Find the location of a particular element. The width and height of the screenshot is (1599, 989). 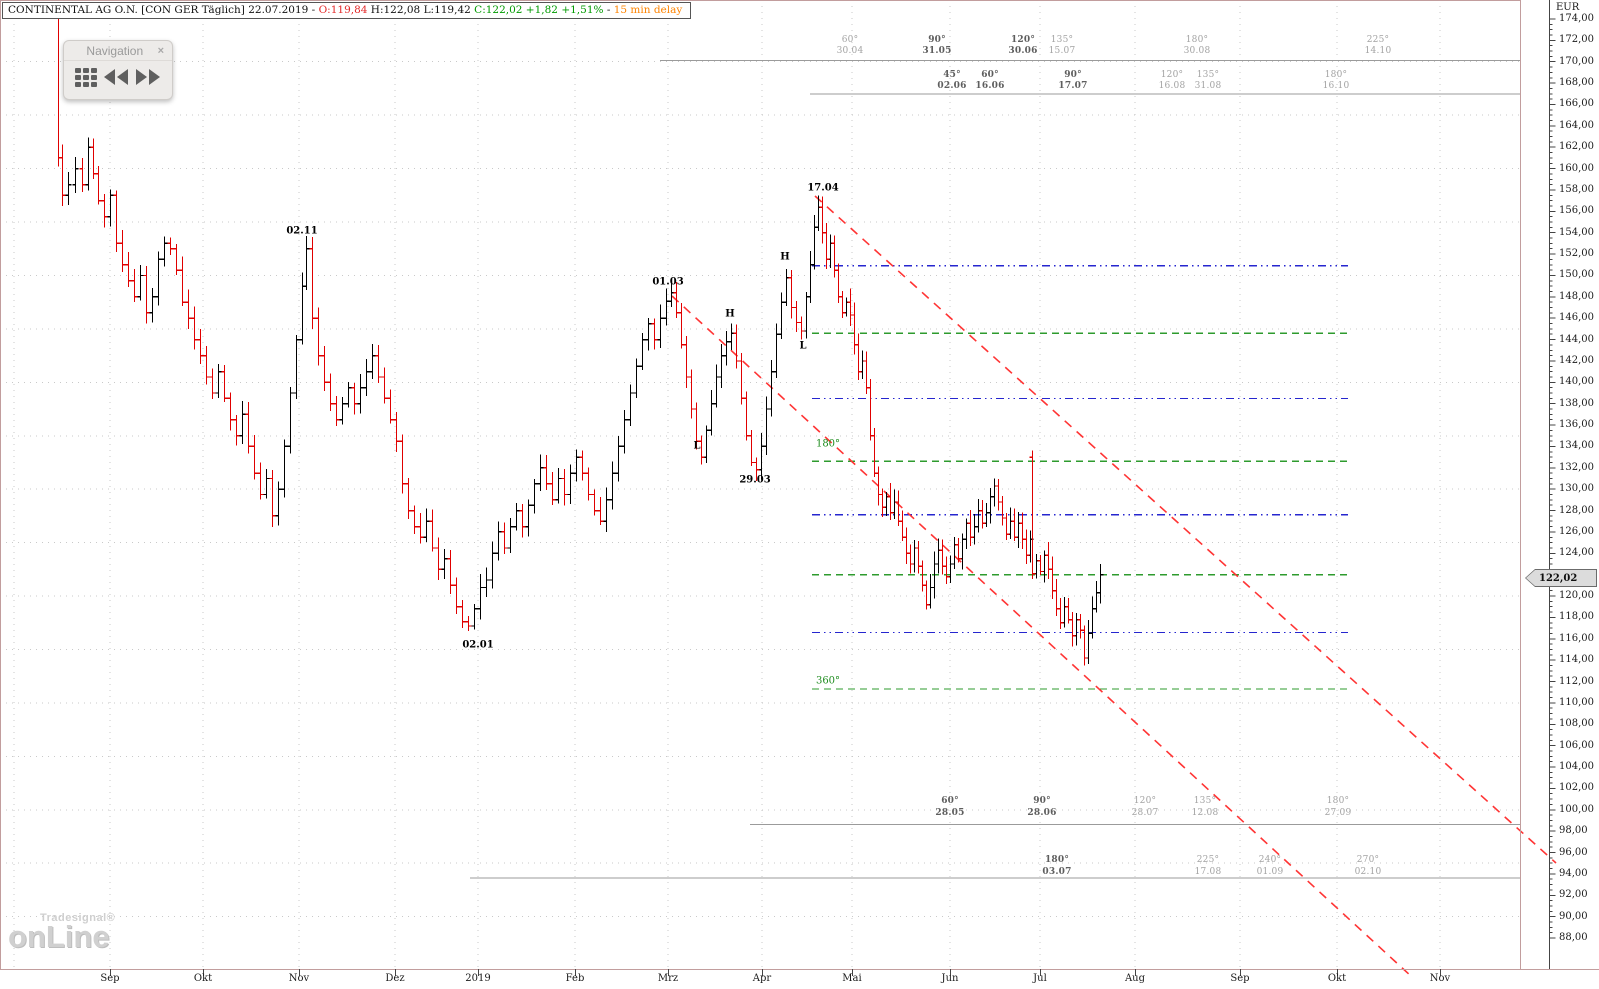

time-axis-label: 2019 is located at coordinates (478, 978).